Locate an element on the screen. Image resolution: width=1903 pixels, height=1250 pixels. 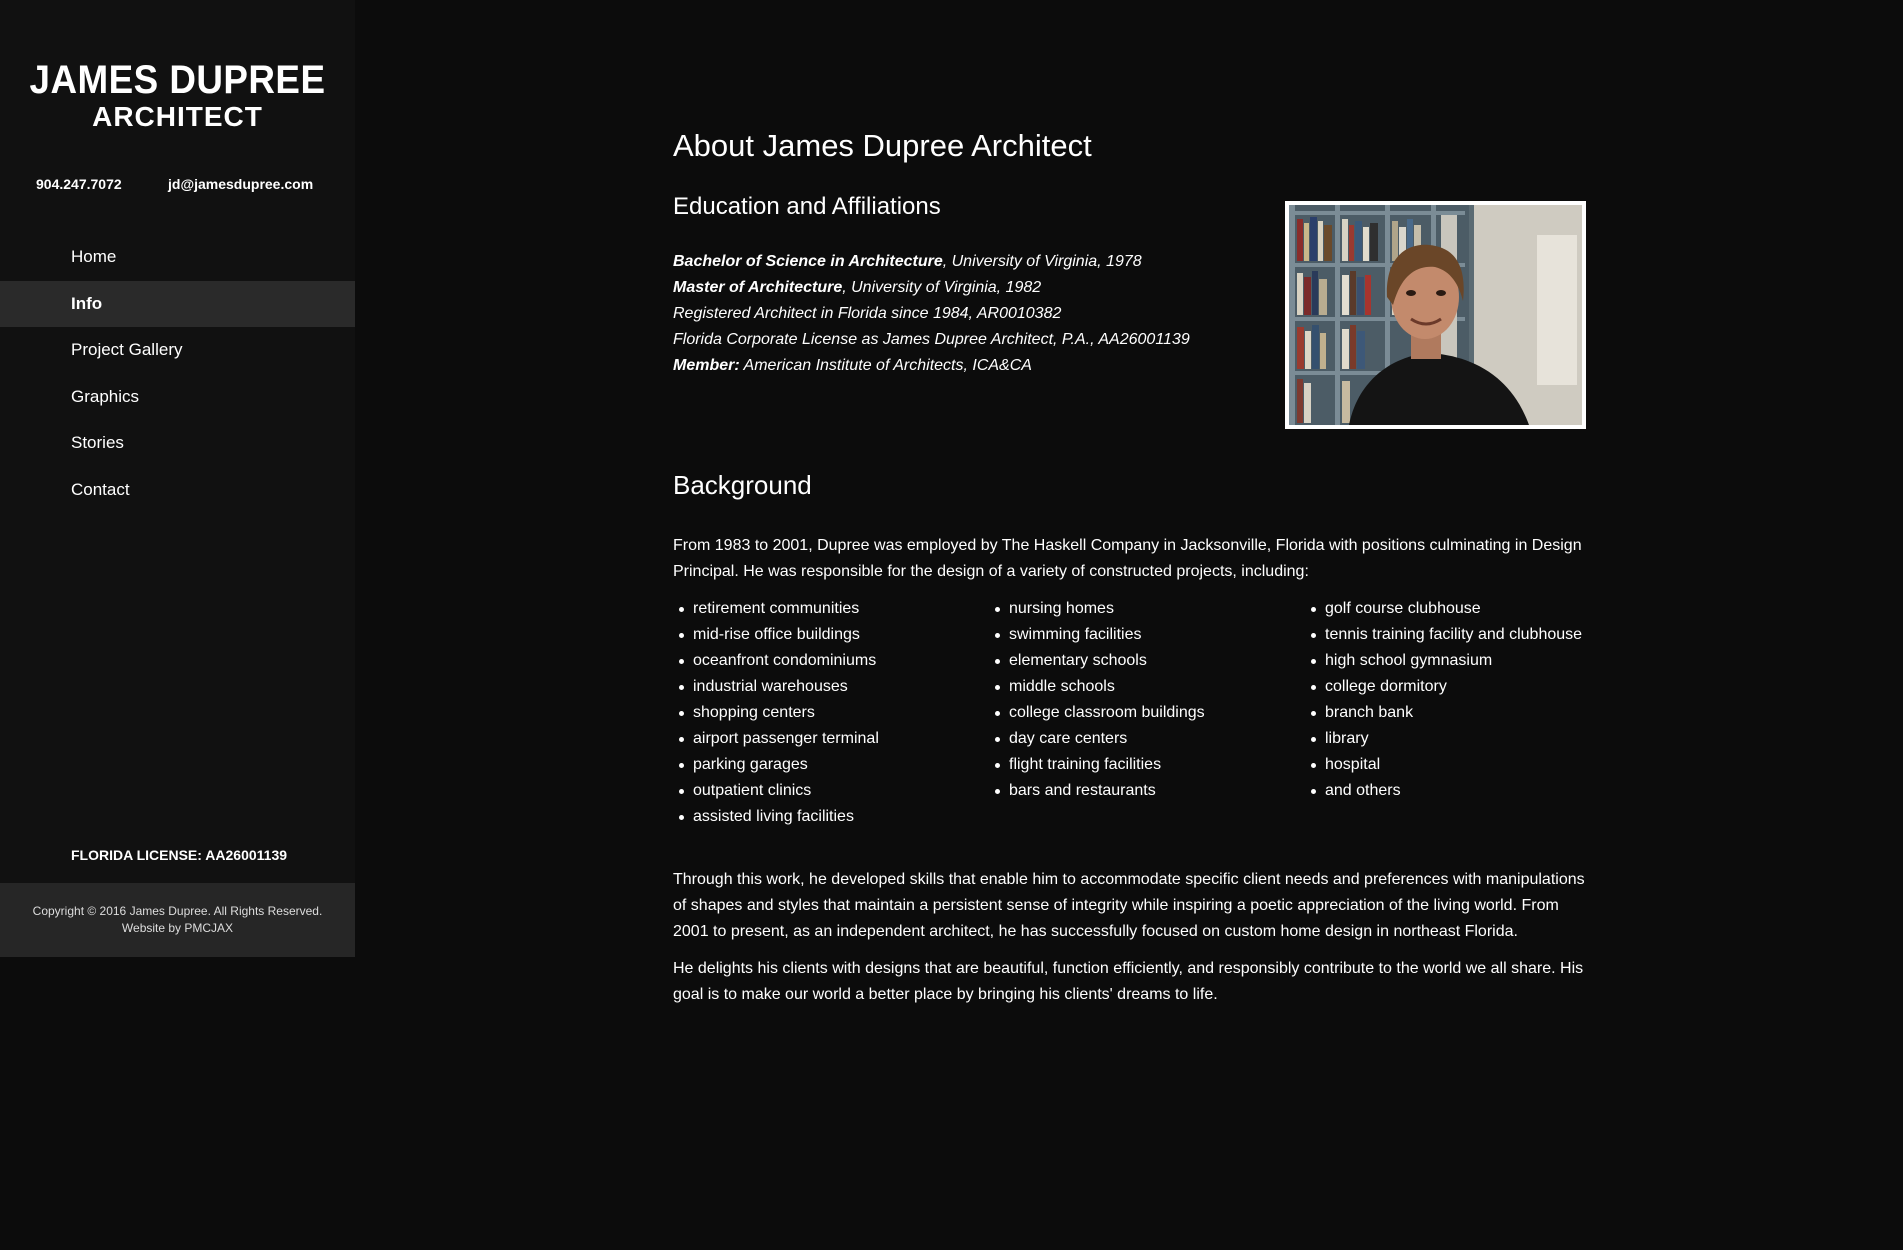
list-item: bars and restaurants is located at coordinates (1097, 791).